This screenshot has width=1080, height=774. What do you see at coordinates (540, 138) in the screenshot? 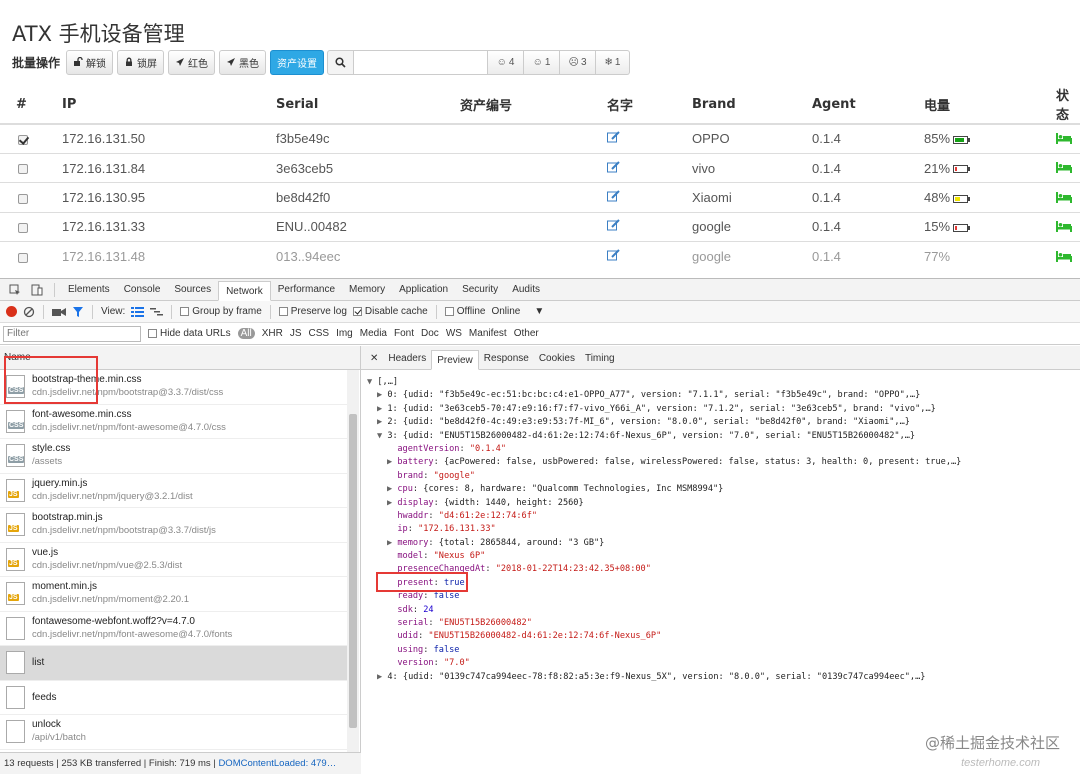
I see `table-row: 172.16.131.50f3b5e49cOPPO0.1.485%` at bounding box center [540, 138].